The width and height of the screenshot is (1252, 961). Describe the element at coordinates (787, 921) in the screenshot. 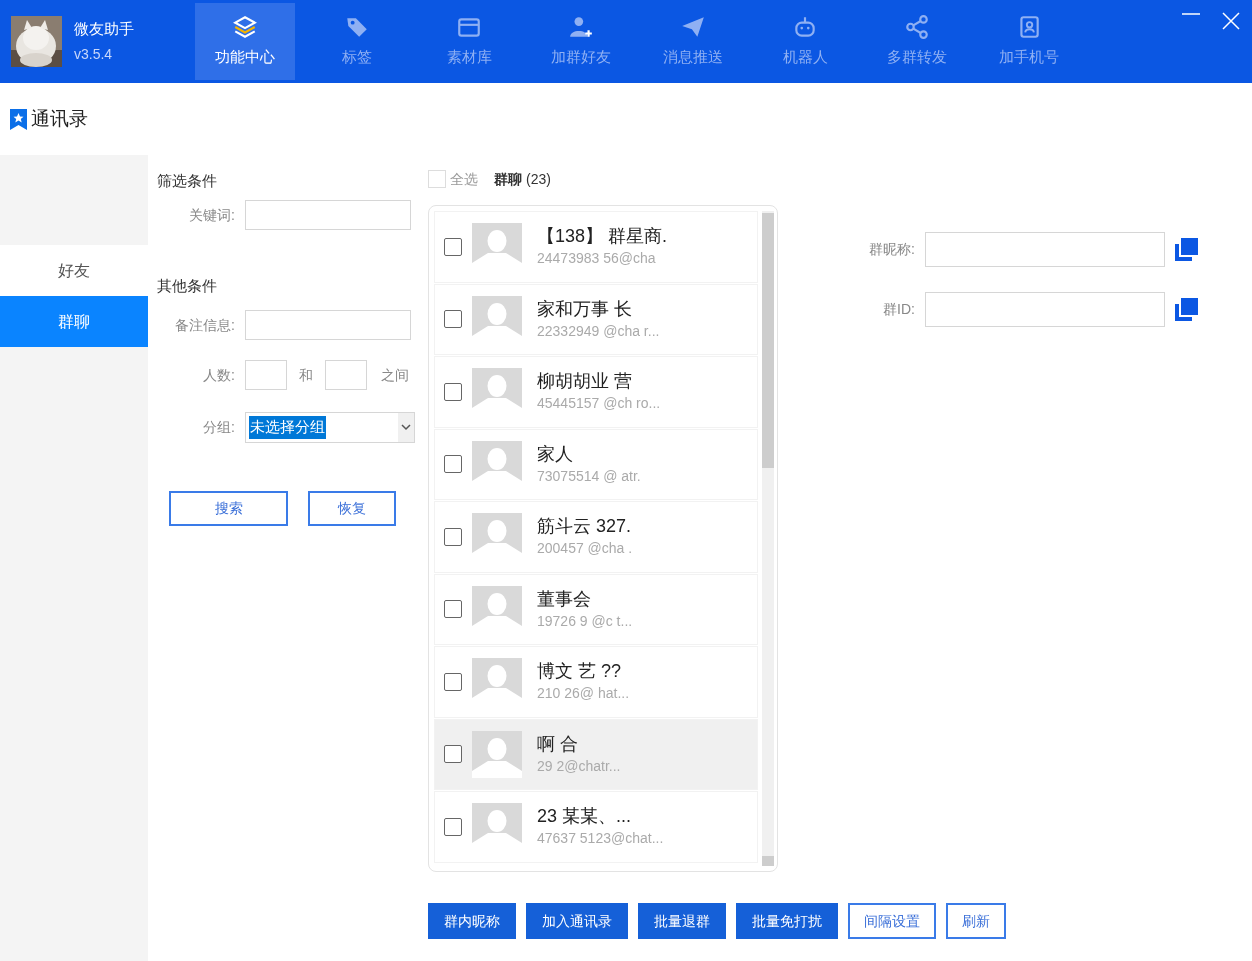

I see `action-button: 批量免打扰` at that location.